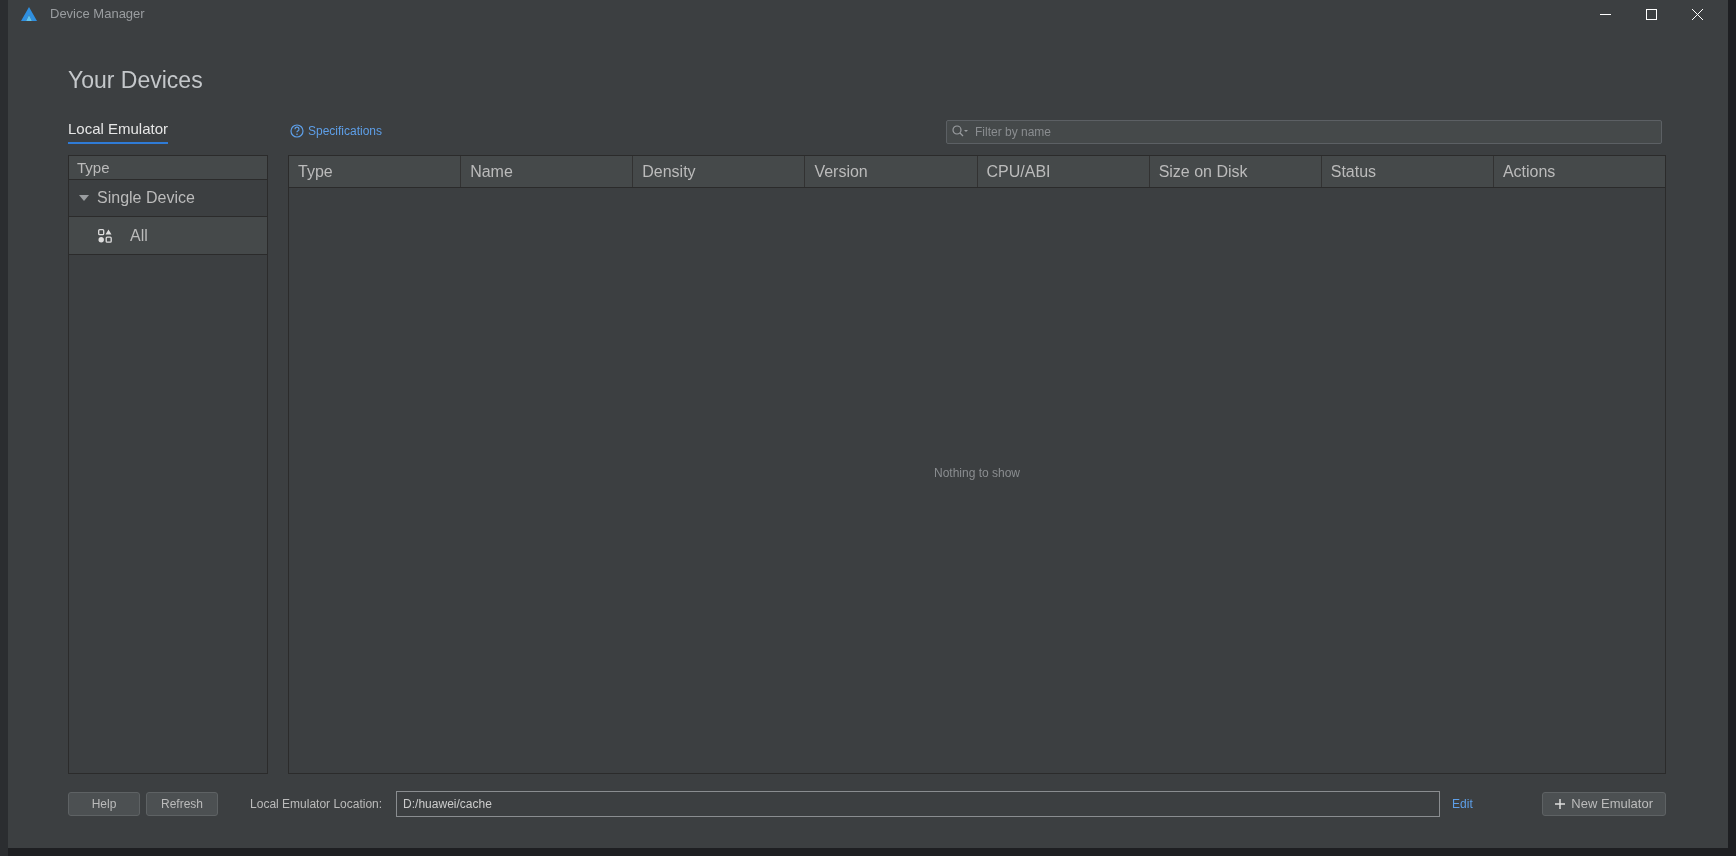 Image resolution: width=1736 pixels, height=856 pixels. I want to click on tab: Local Emulator, so click(118, 131).